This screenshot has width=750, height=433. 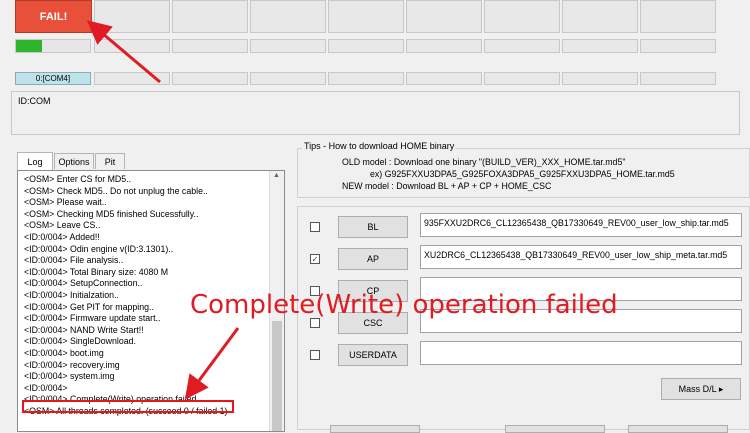 I want to click on arrow-to-log-error, so click(x=212, y=363).